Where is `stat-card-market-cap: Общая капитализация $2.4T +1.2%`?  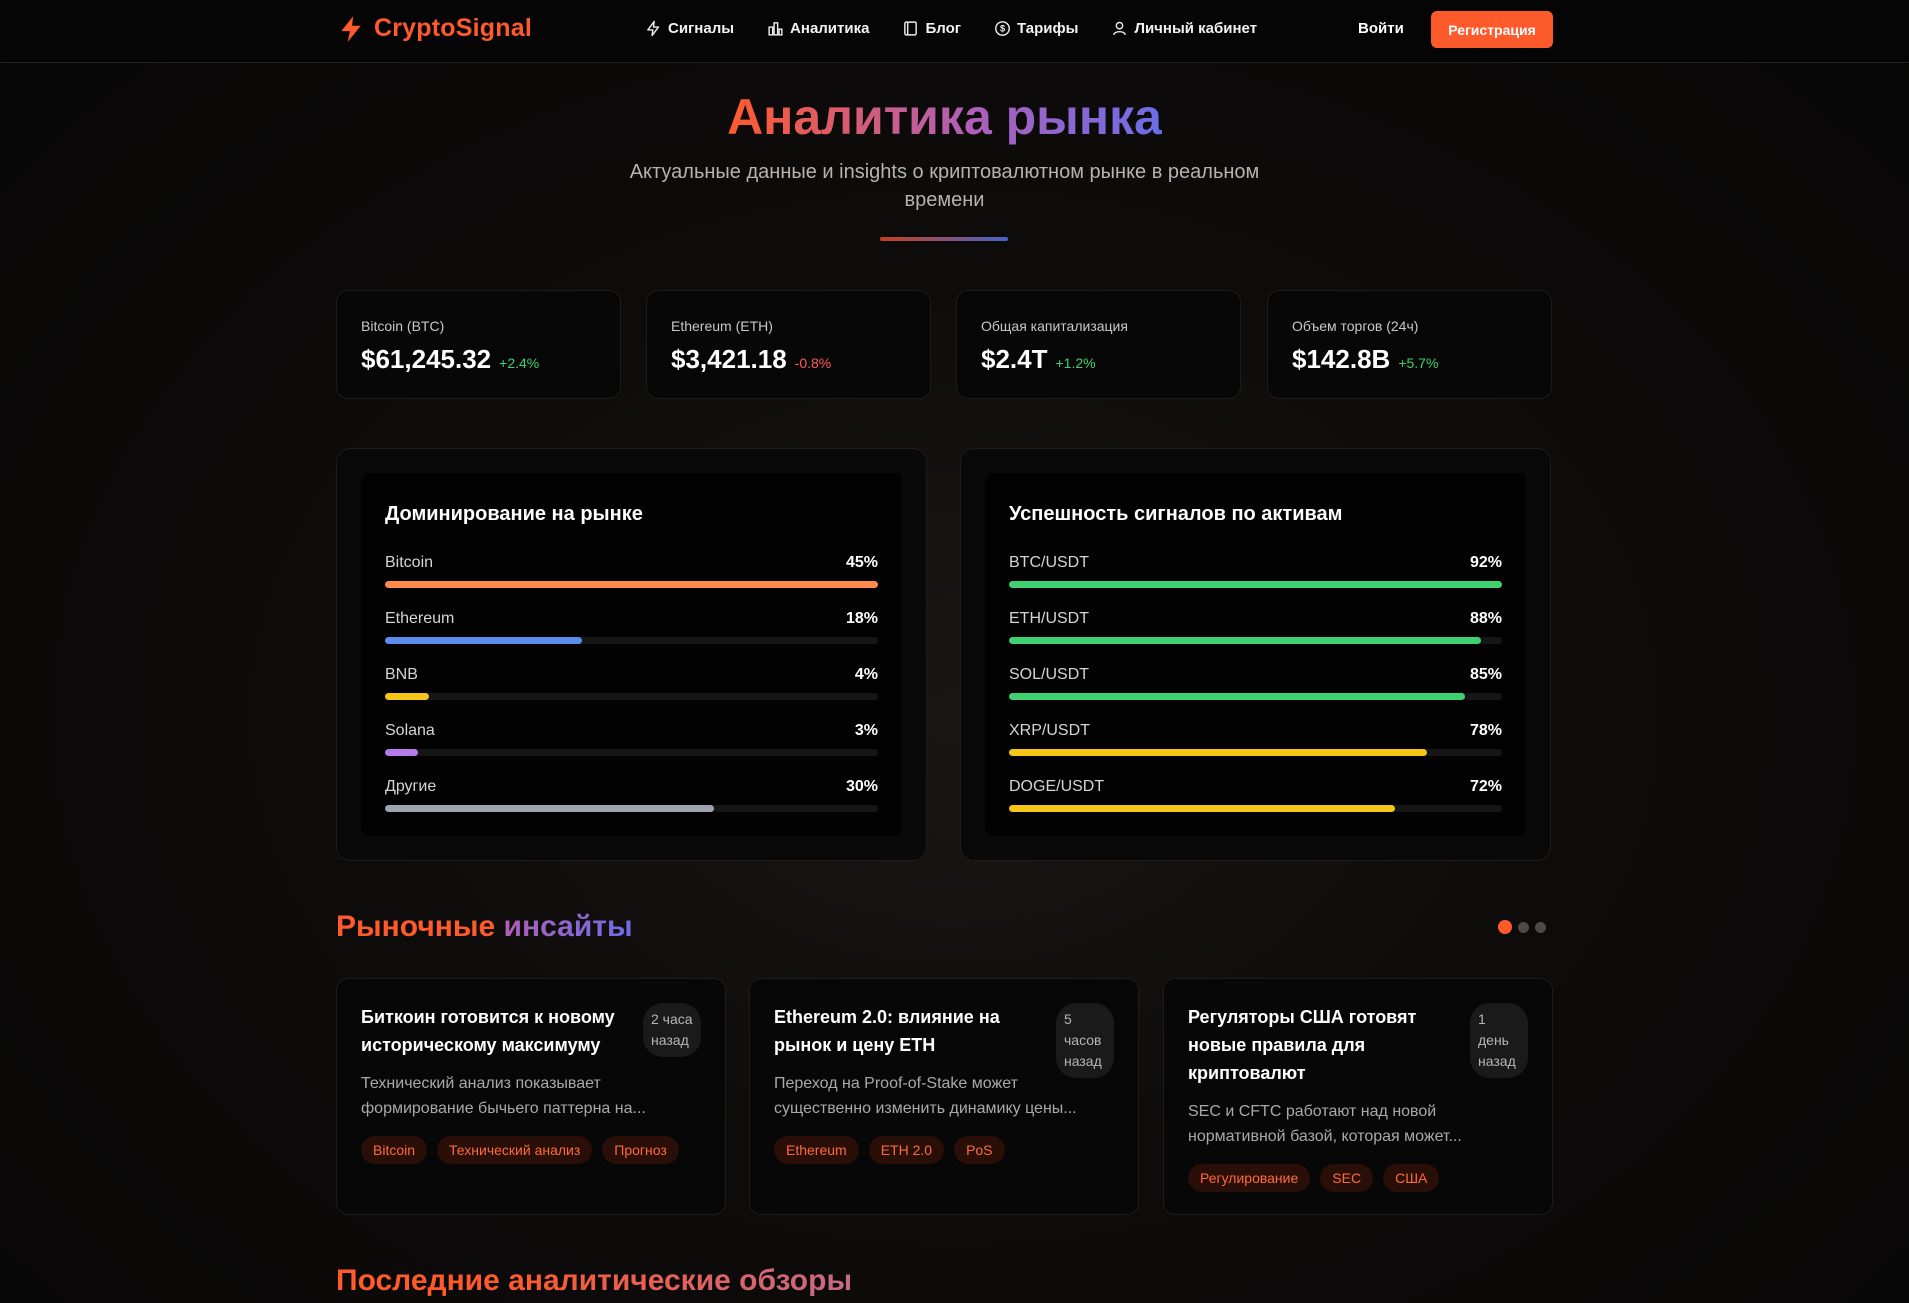 stat-card-market-cap: Общая капитализация $2.4T +1.2% is located at coordinates (1098, 344).